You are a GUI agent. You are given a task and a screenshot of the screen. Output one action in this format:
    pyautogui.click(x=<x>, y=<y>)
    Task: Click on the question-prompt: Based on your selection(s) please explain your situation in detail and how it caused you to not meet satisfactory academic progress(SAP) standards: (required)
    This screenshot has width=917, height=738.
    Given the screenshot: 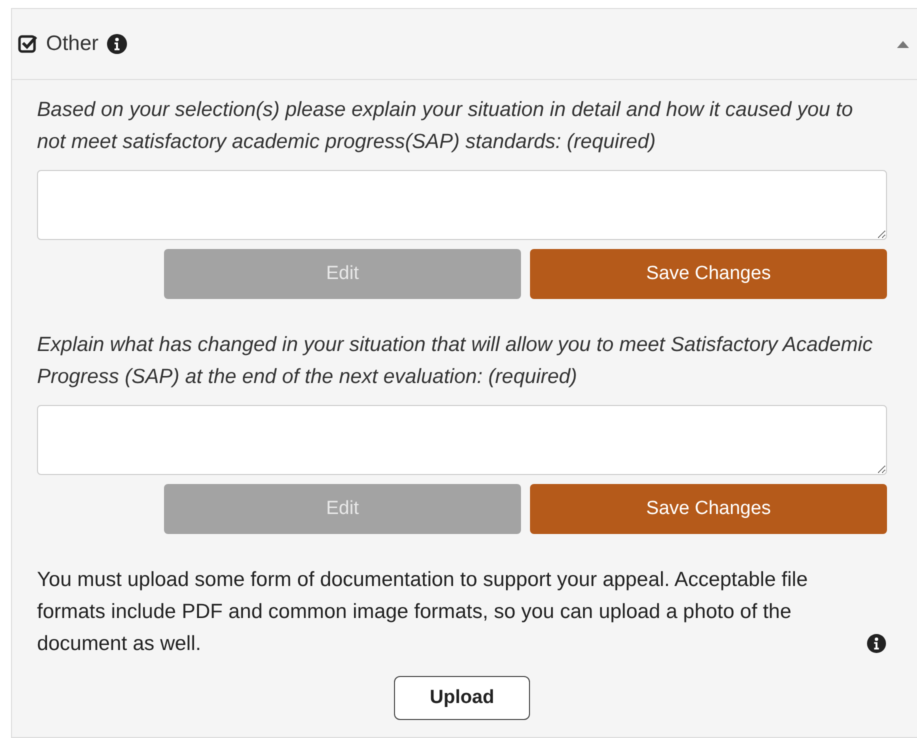 What is the action you would take?
    pyautogui.click(x=445, y=126)
    